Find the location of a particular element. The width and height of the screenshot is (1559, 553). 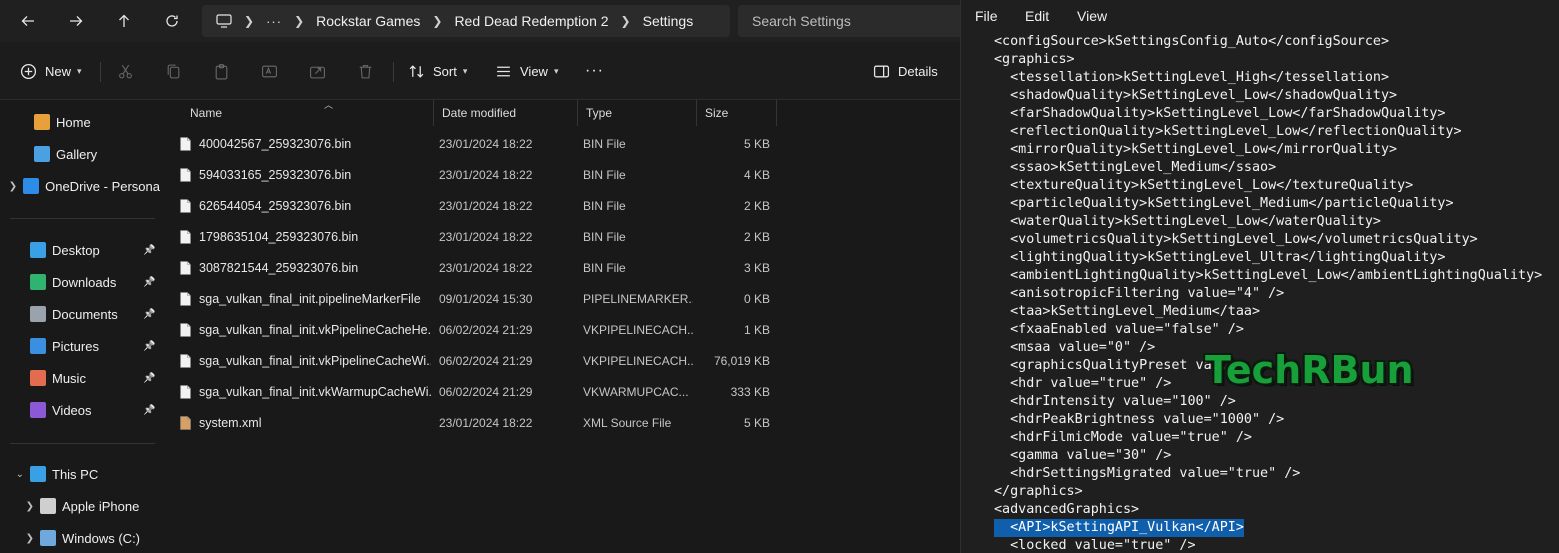

menu-view: View is located at coordinates (1092, 16).